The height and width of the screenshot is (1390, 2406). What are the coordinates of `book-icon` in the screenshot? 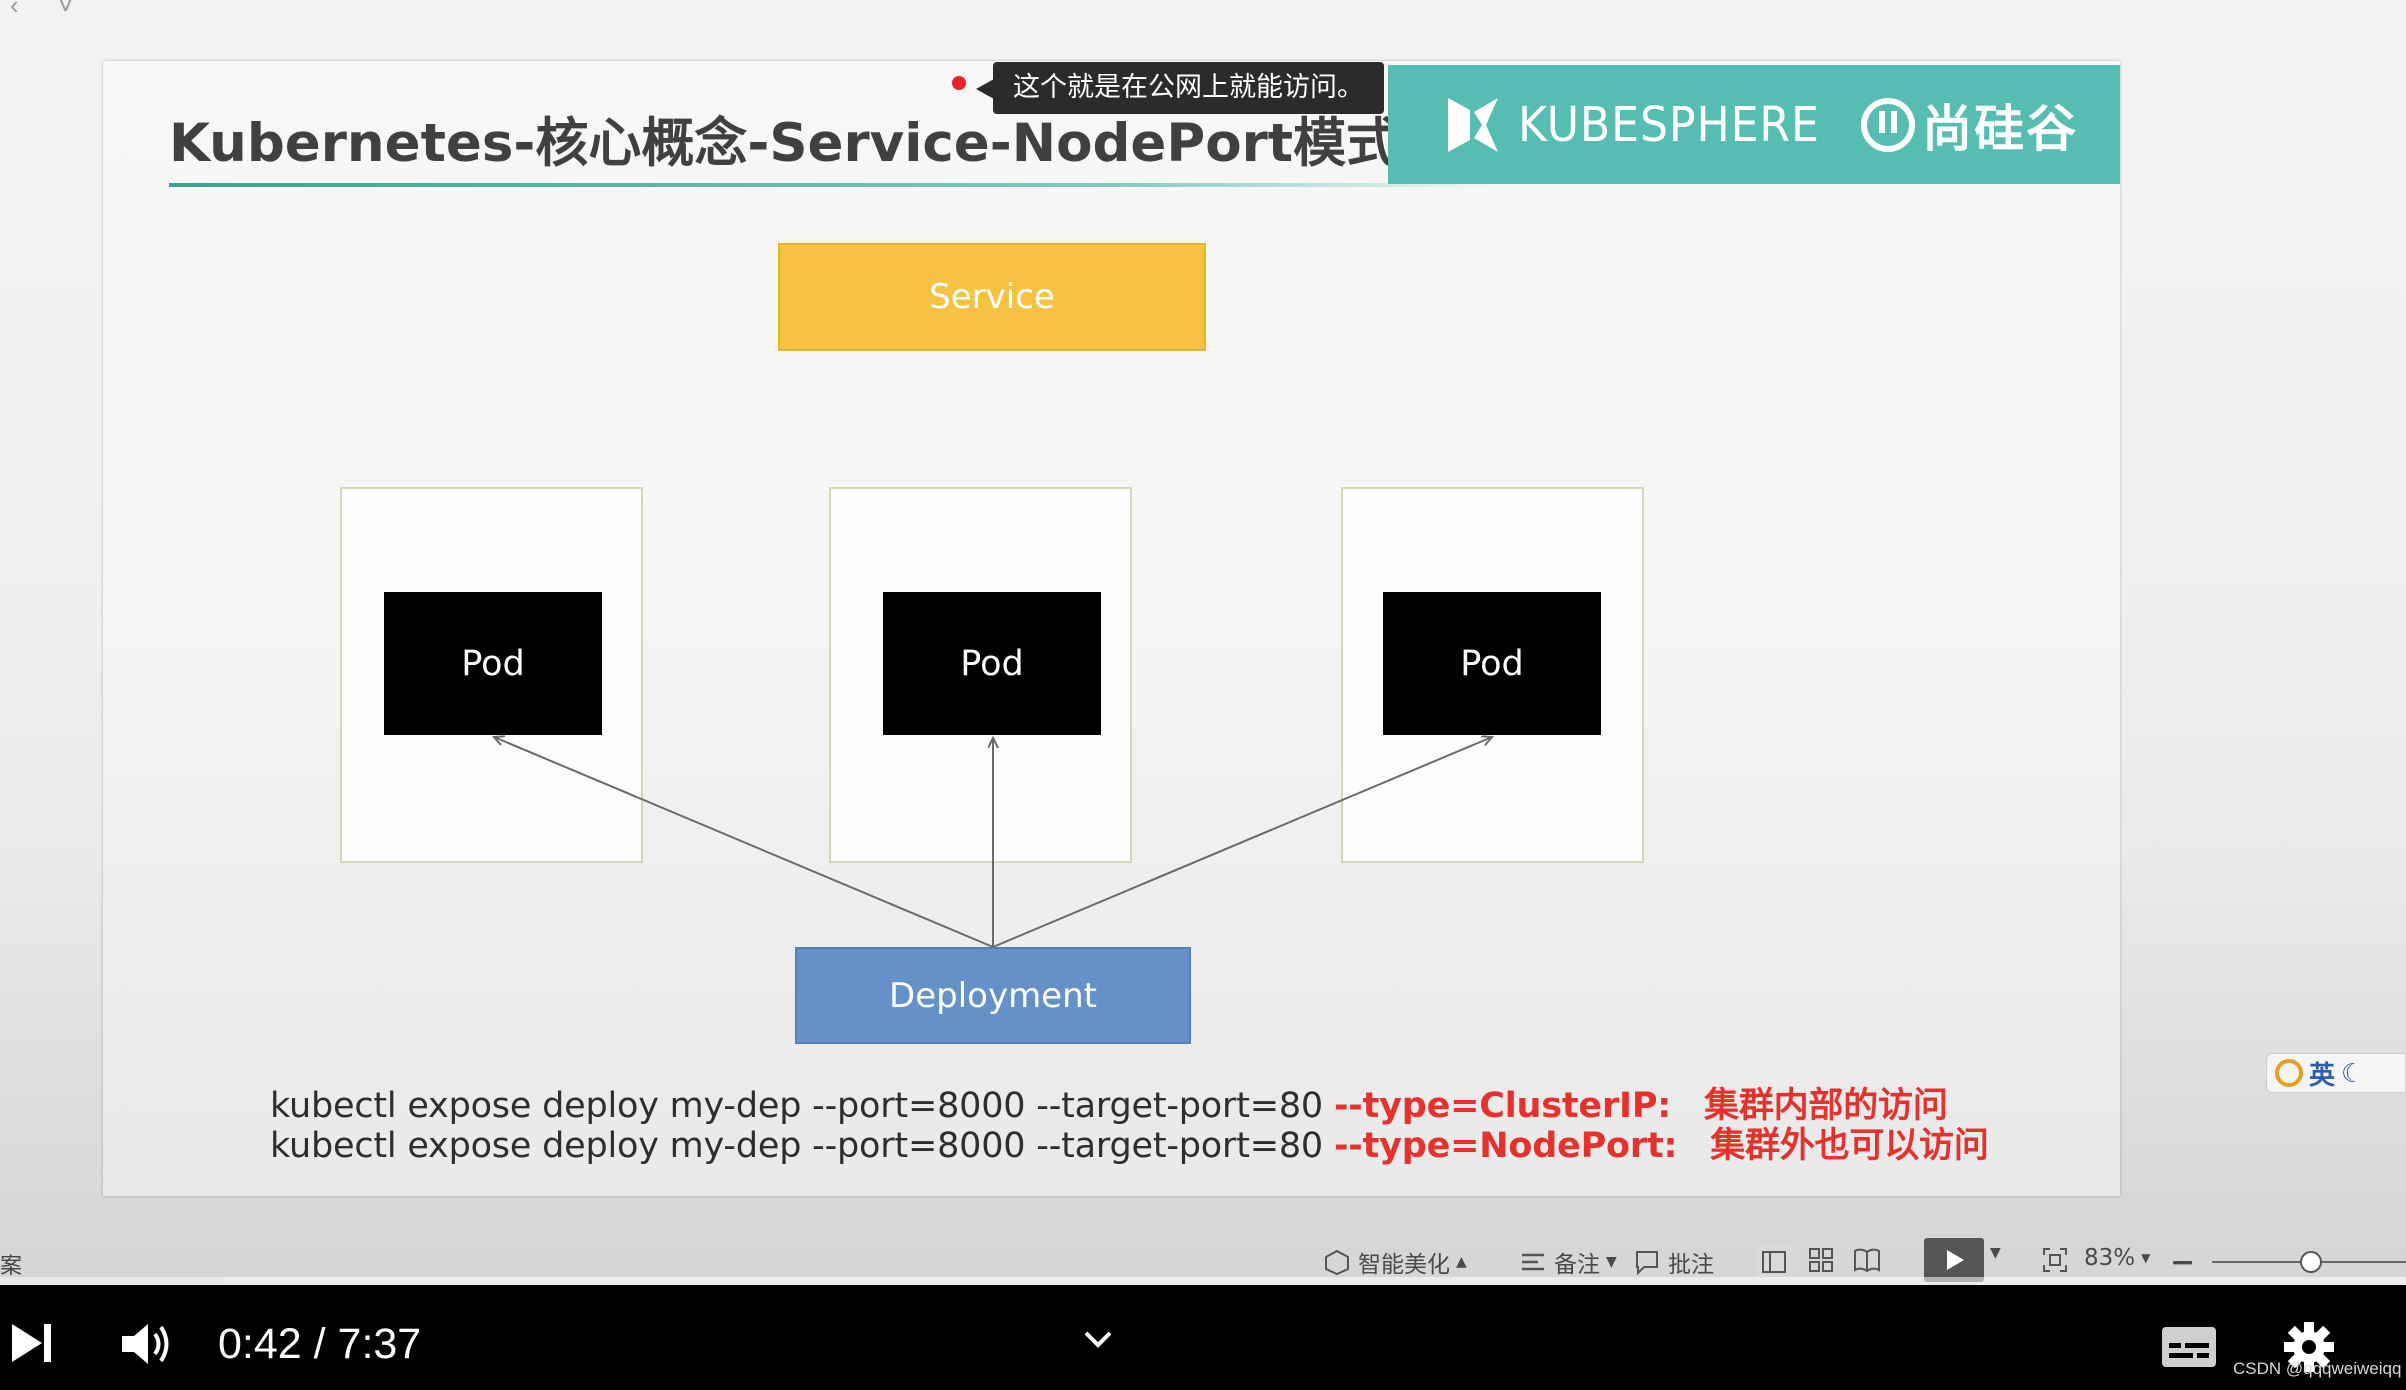 It's located at (1867, 1260).